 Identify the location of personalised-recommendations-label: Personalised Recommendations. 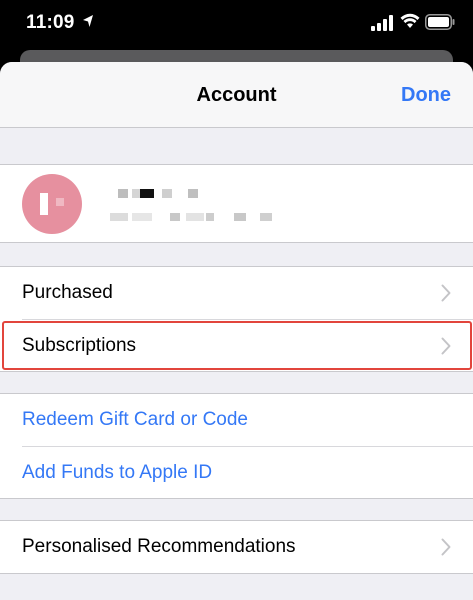
(159, 546).